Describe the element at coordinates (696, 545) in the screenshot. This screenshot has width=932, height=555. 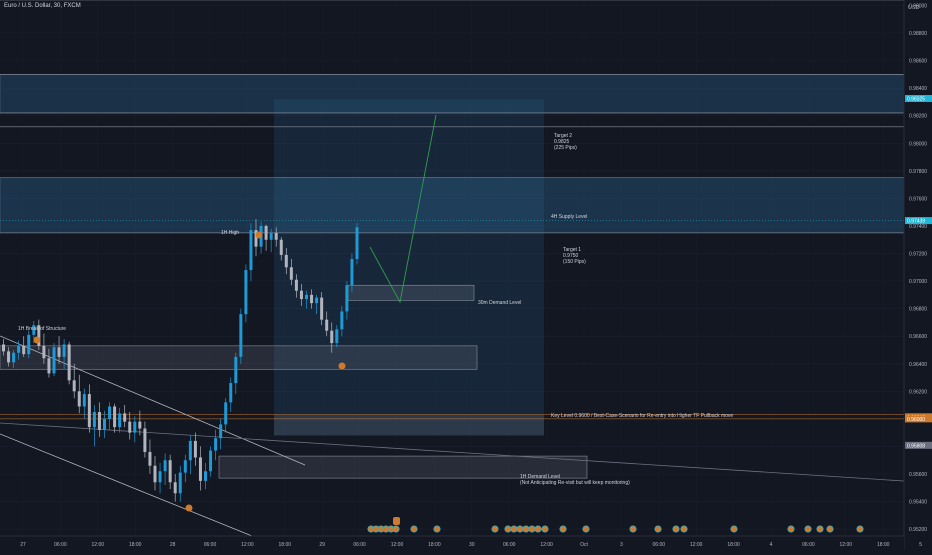
I see `time-tick-18: 12:00` at that location.